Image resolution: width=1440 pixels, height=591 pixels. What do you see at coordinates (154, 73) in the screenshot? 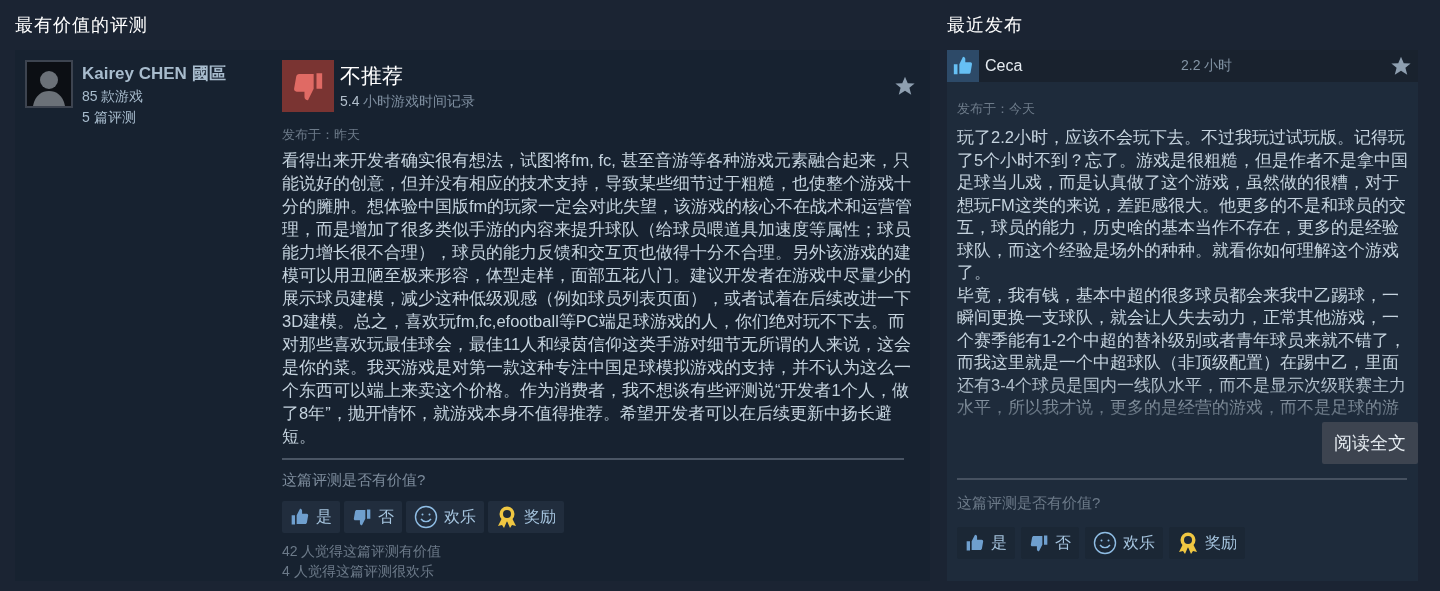
I see `author-name: Kairey CHEN 國區` at bounding box center [154, 73].